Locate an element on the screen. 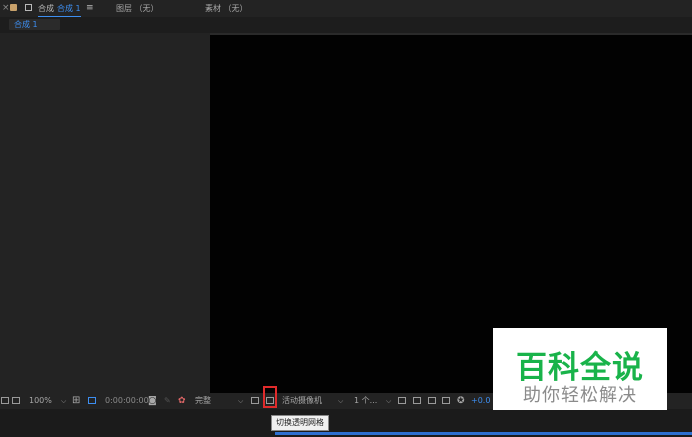 This screenshot has height=437, width=692. timeline-indicator is located at coordinates (483, 433).